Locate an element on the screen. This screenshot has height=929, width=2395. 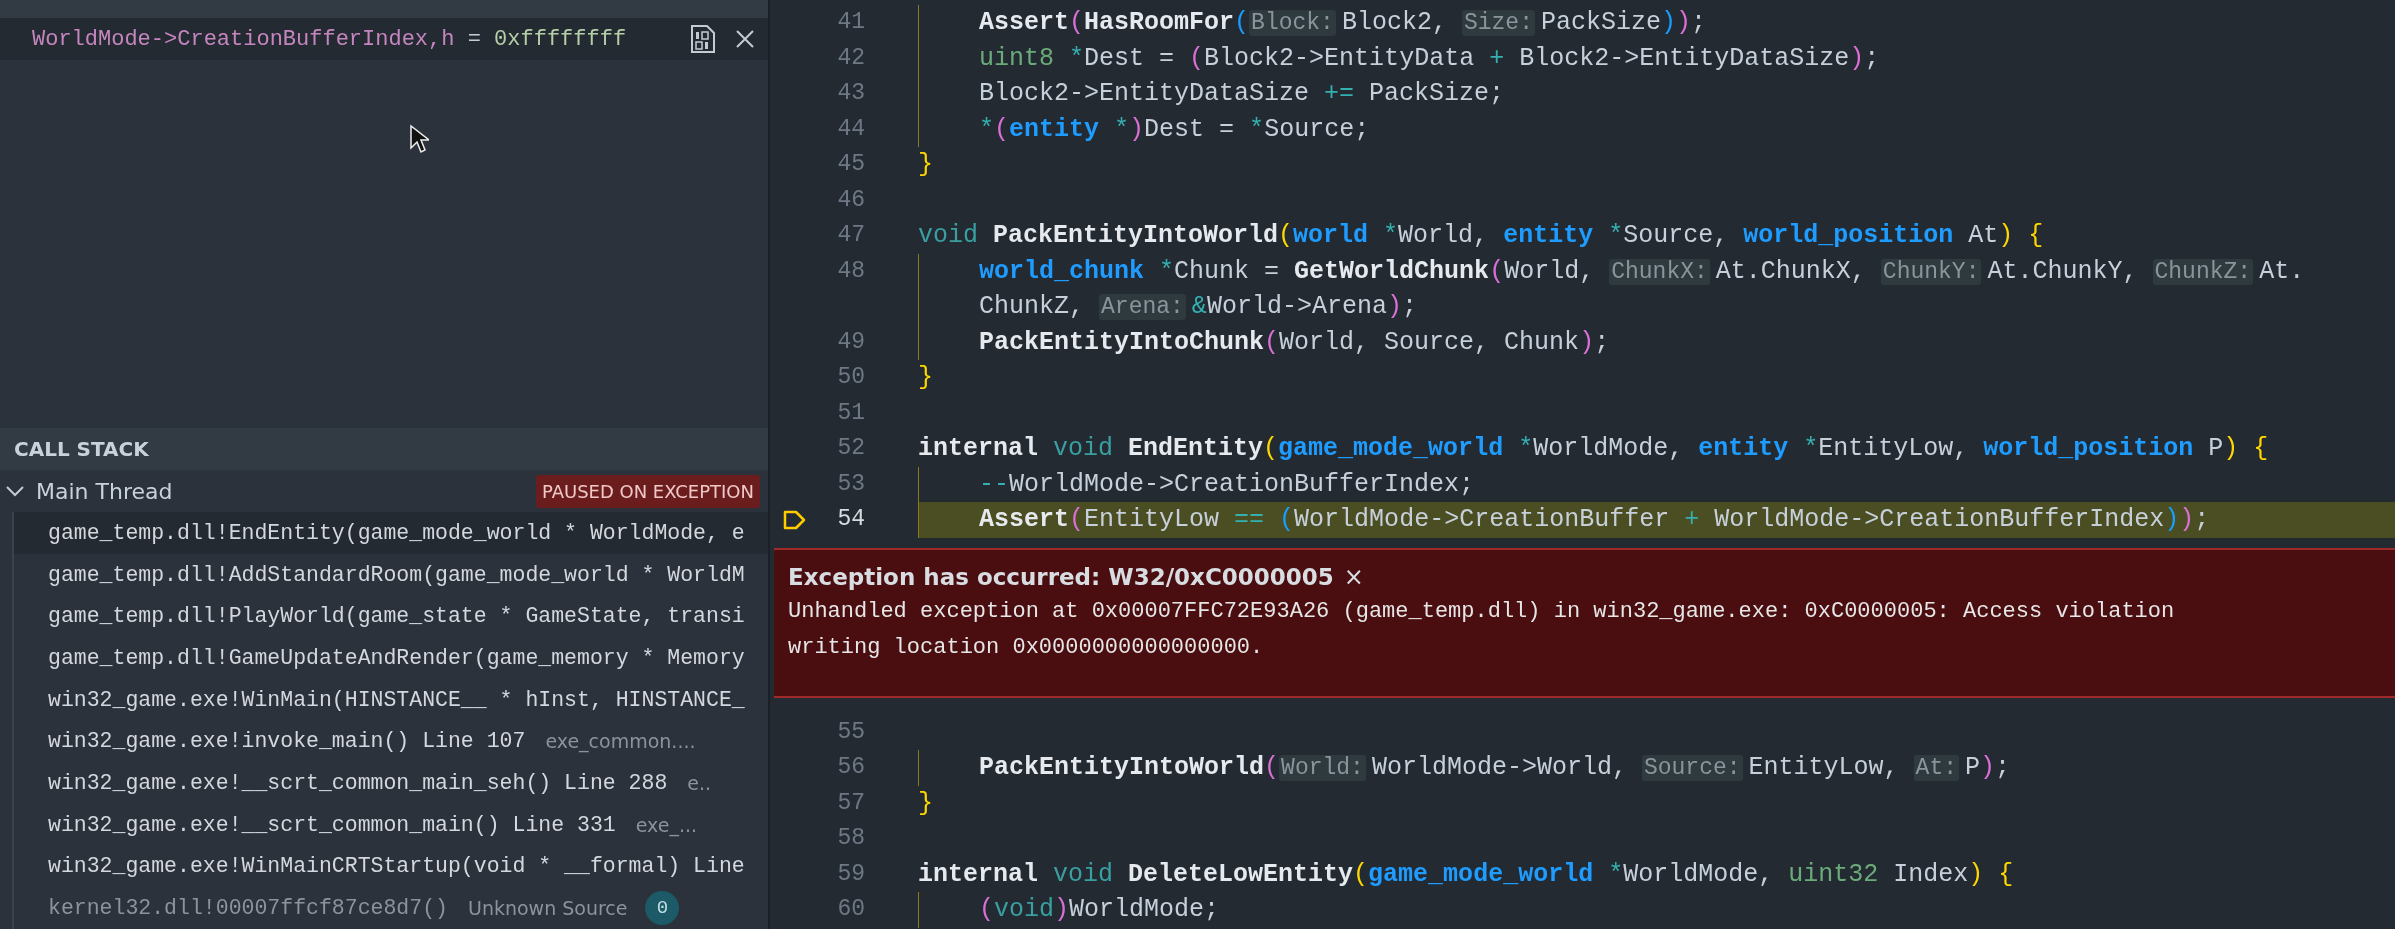
code-line: internal void EndEntity(game_mode_world *WorldMode, entity *EntityLow, world_position P) { is located at coordinates (1594, 449).